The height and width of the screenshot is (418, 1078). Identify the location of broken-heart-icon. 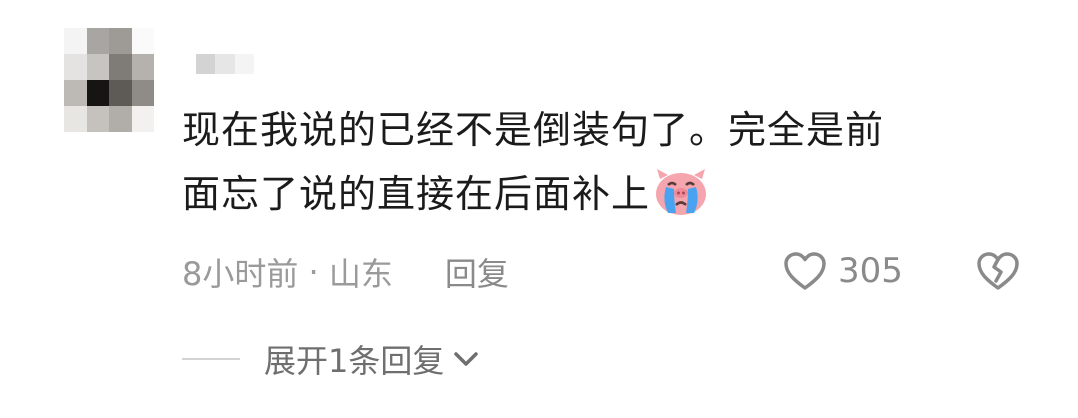
(998, 271).